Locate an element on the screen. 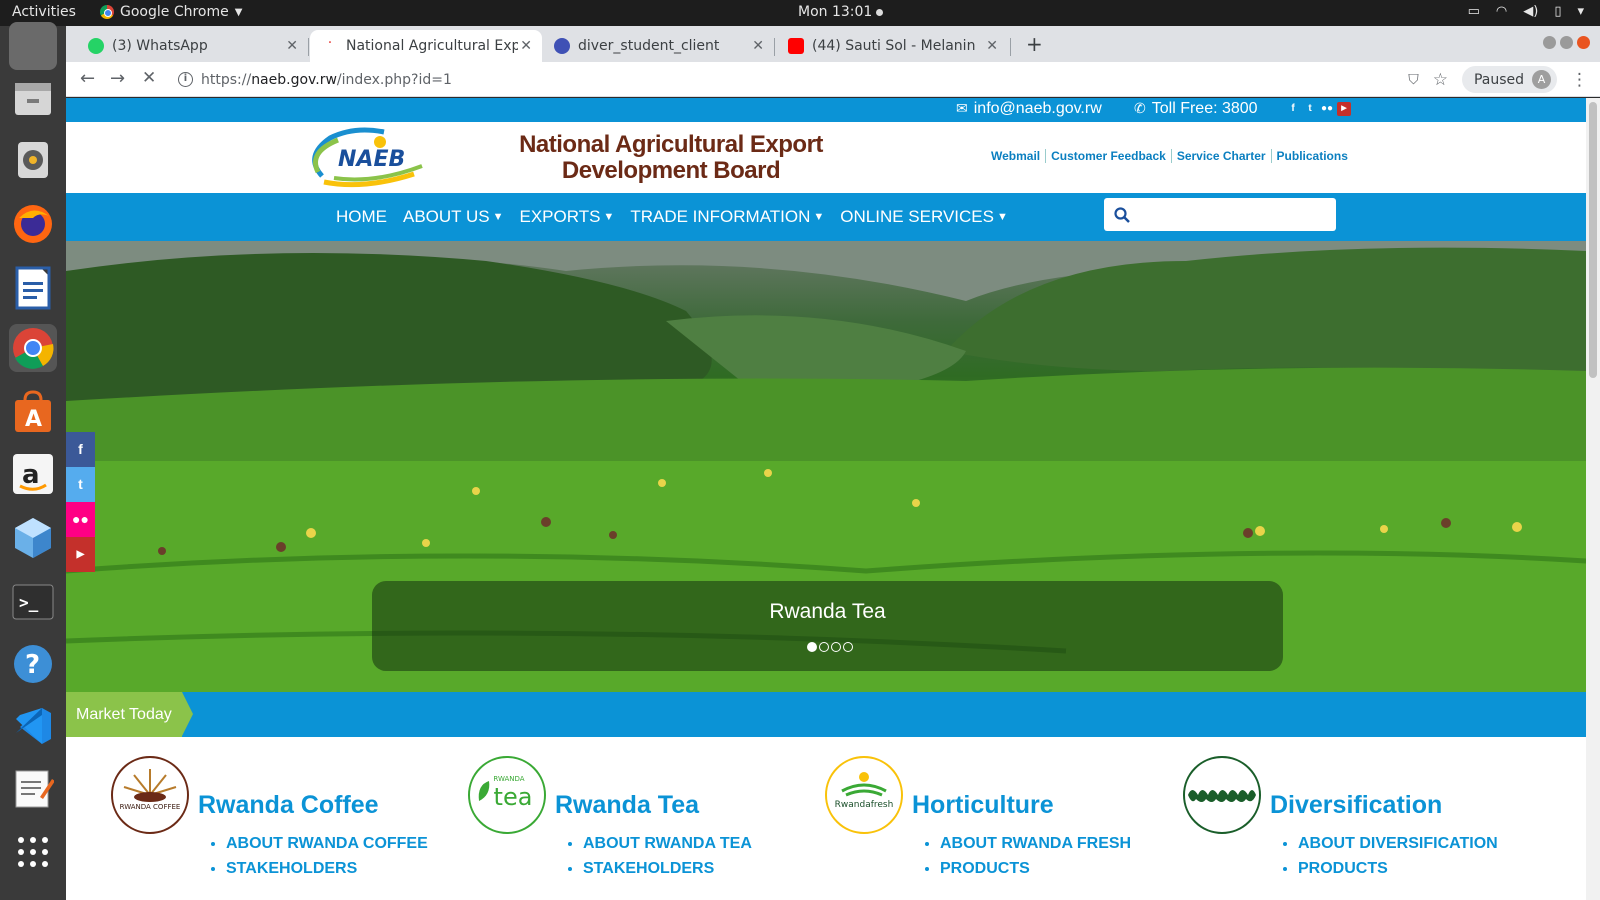  customer-feedback-link: Customer Feedback is located at coordinates (1109, 156).